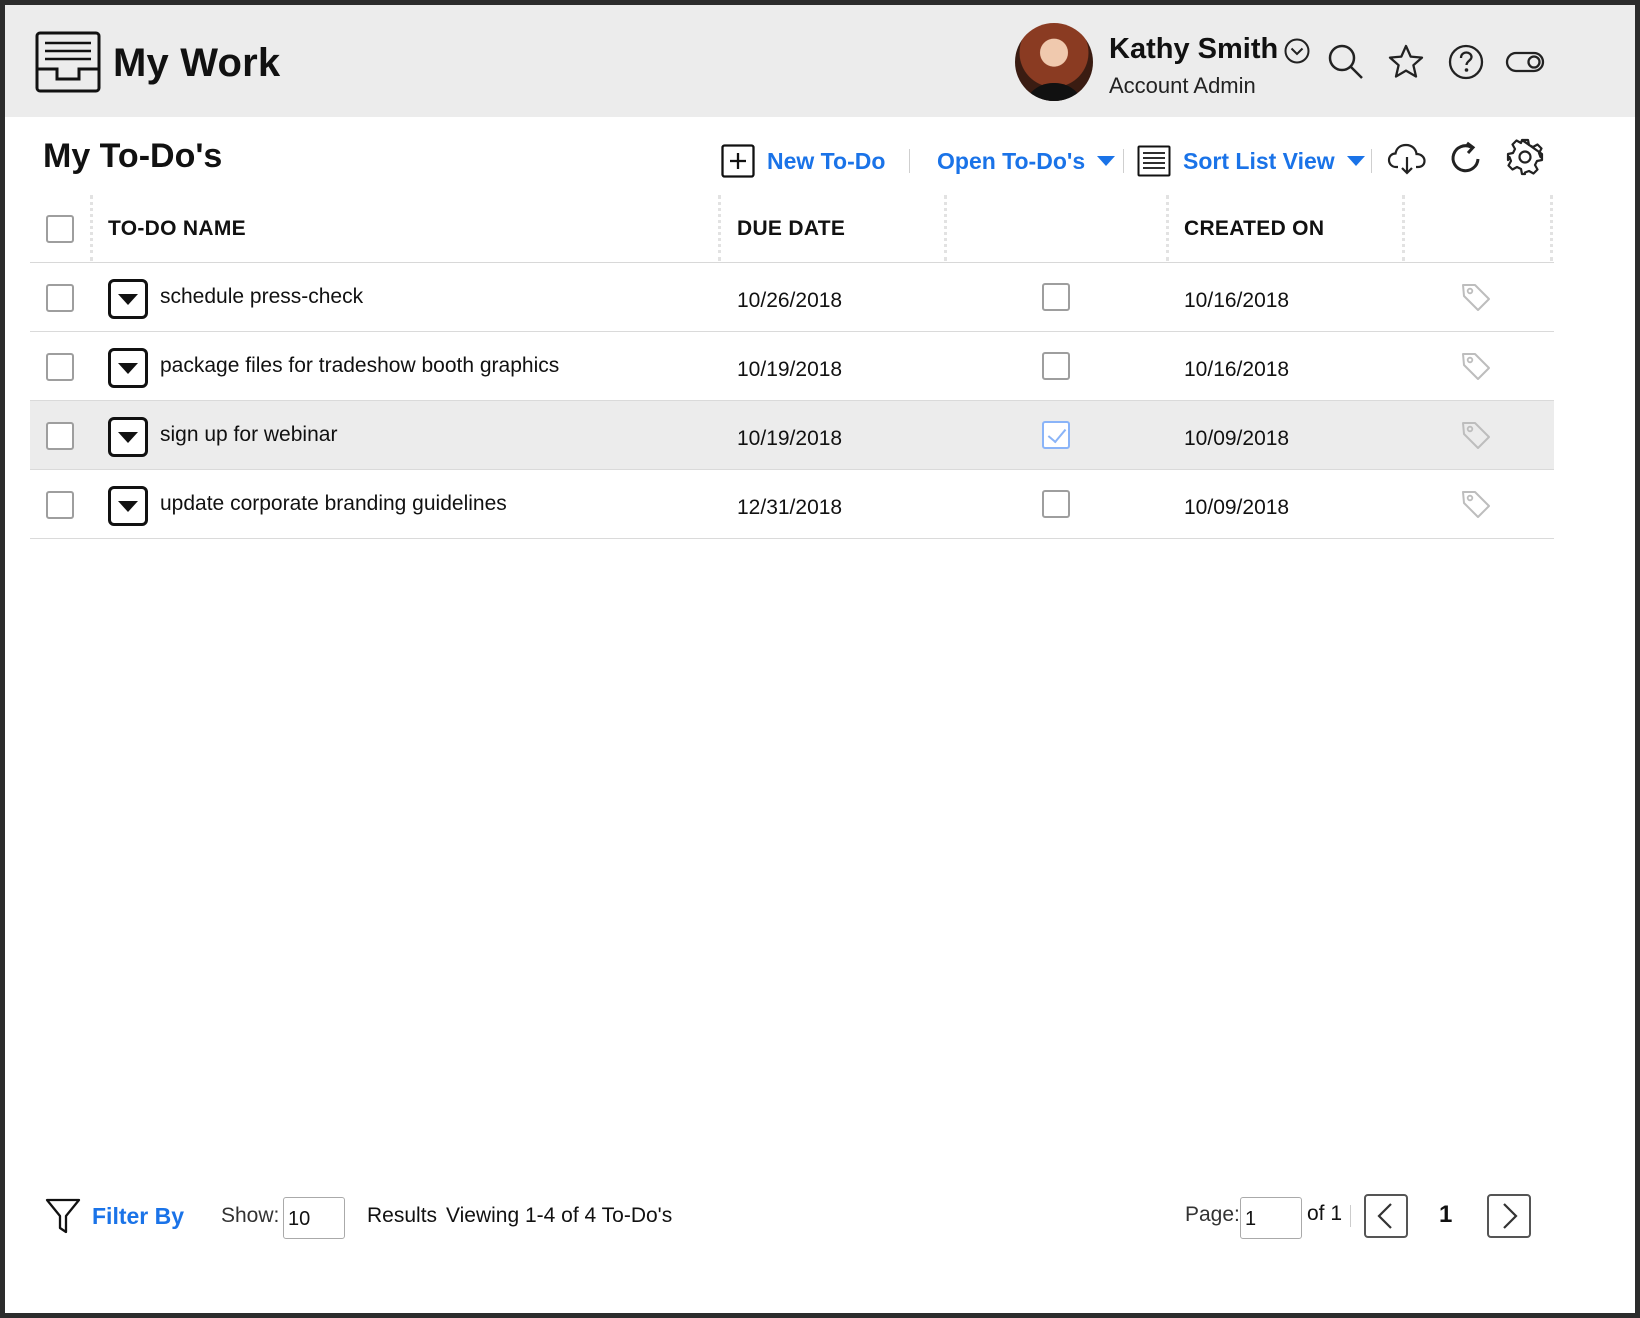 The image size is (1640, 1318). What do you see at coordinates (1350, 1216) in the screenshot?
I see `pagination-divider` at bounding box center [1350, 1216].